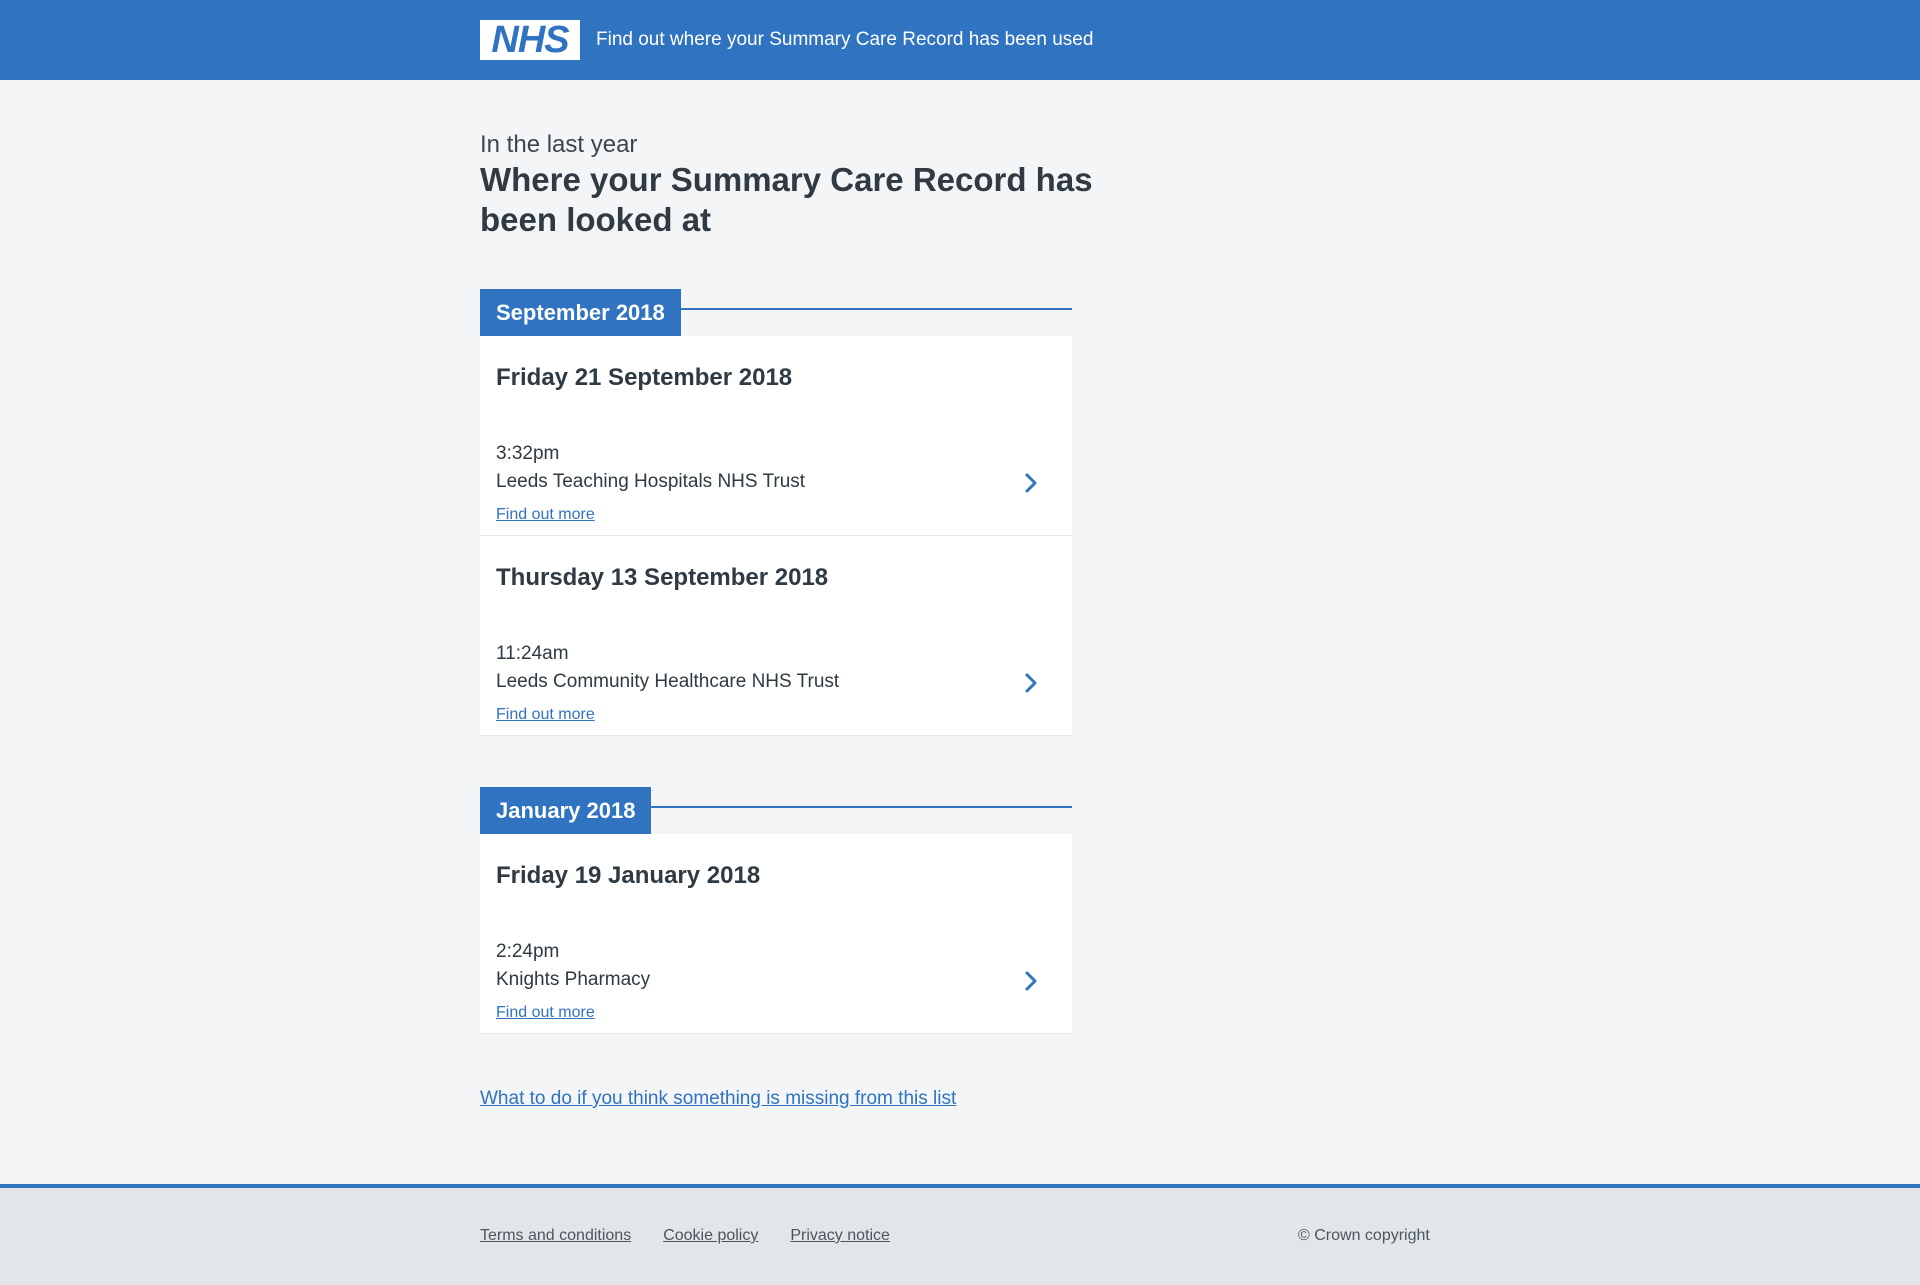 The image size is (1920, 1285). I want to click on entry-date: Thursday 13 September 2018, so click(662, 577).